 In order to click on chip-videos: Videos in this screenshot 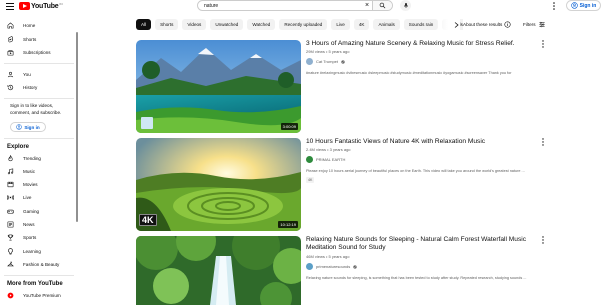, I will do `click(194, 24)`.